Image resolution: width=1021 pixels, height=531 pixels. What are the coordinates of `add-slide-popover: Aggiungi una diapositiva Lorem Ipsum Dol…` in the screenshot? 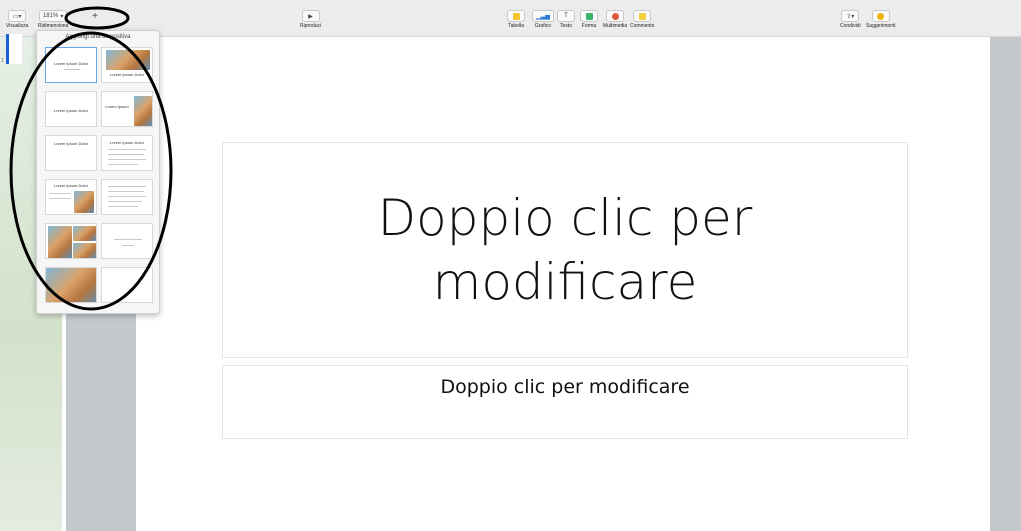 It's located at (98, 172).